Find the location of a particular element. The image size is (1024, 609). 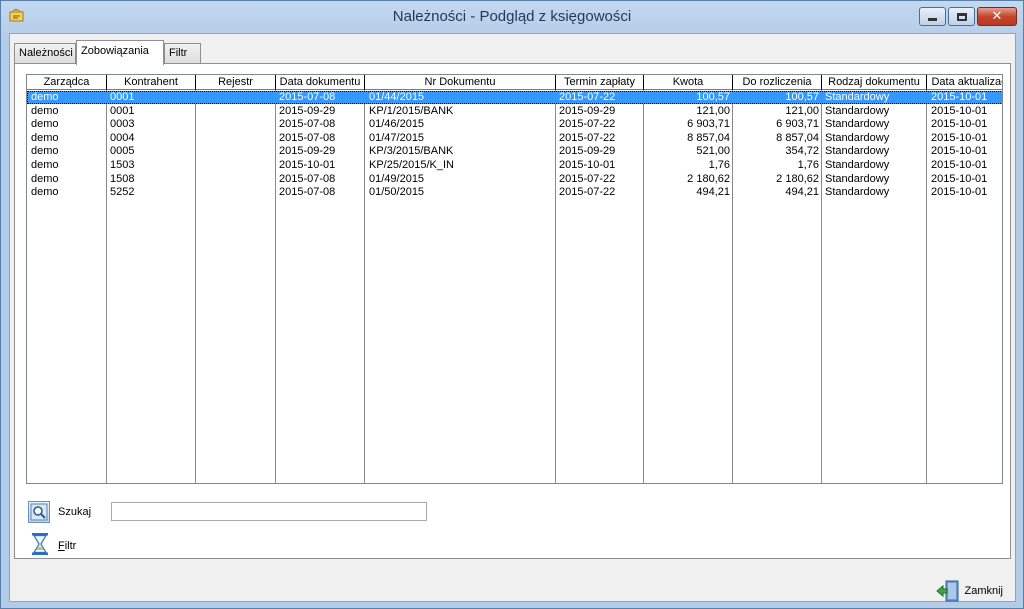

column-header: Data dokumentu is located at coordinates (320, 82).